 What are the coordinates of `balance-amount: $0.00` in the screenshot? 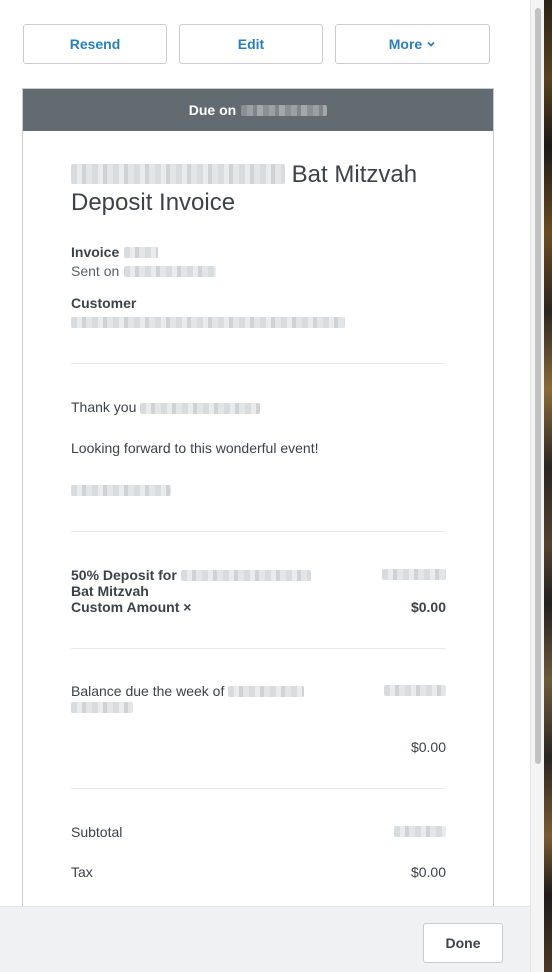 It's located at (428, 747).